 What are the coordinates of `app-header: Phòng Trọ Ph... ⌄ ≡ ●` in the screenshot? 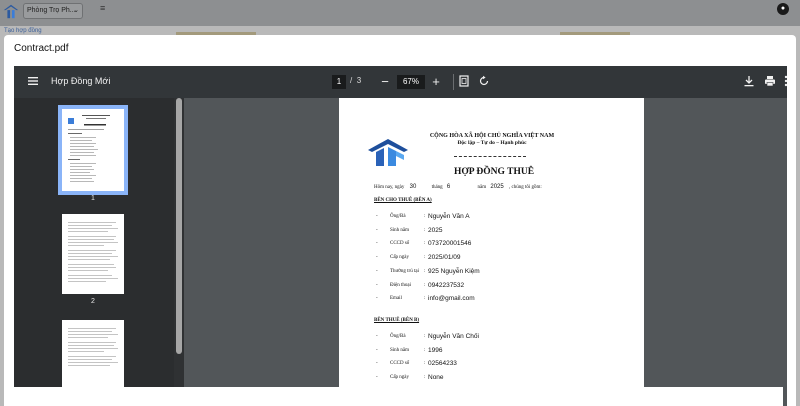 It's located at (400, 13).